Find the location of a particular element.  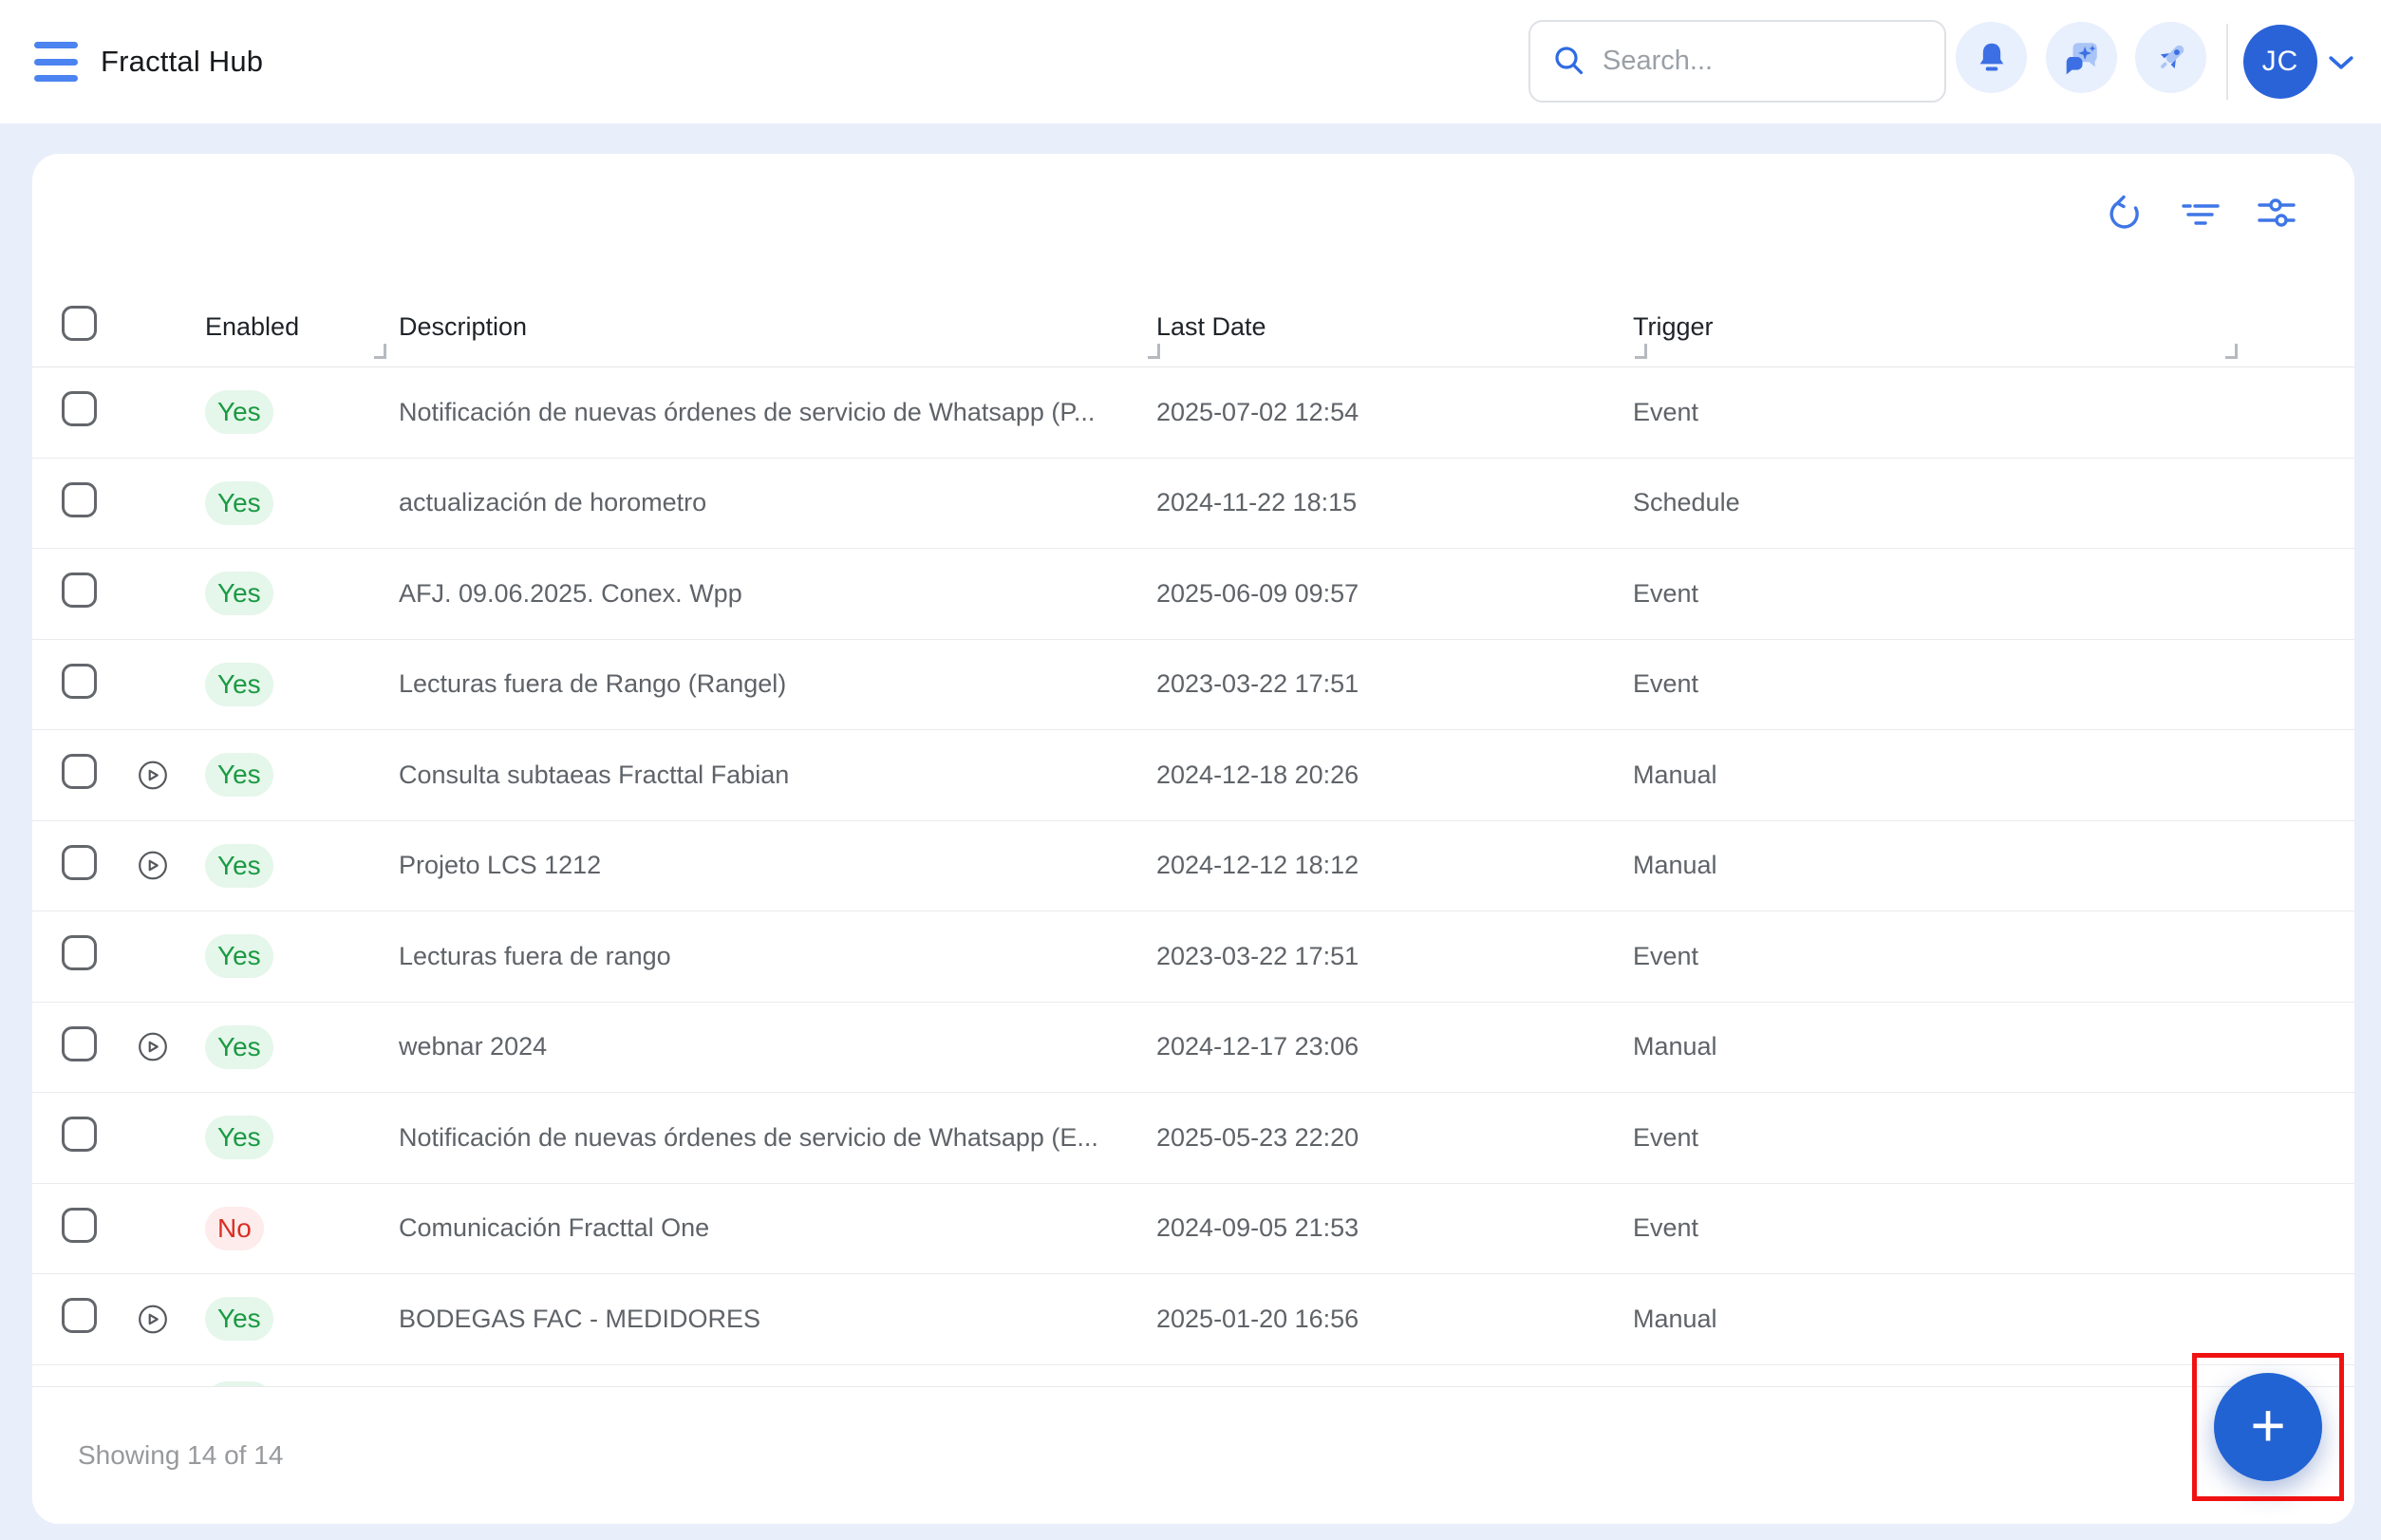

rocket-button is located at coordinates (2170, 58).